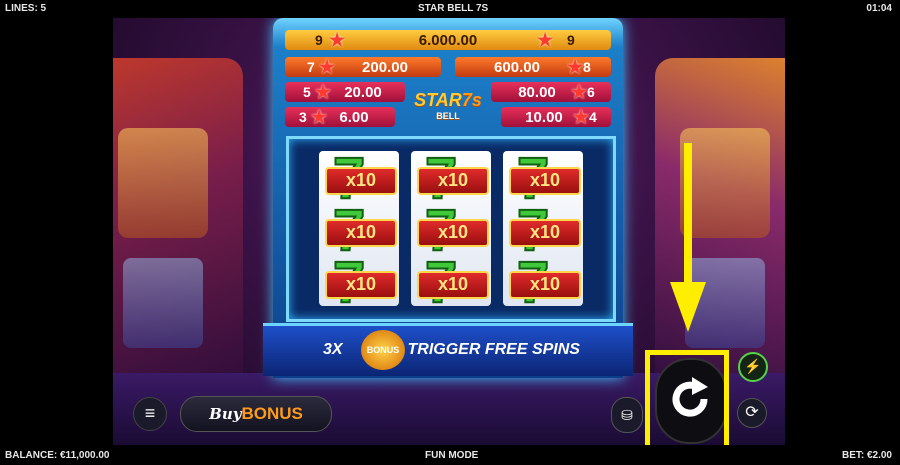 The width and height of the screenshot is (900, 465). I want to click on turbo-button: ⚡, so click(753, 367).